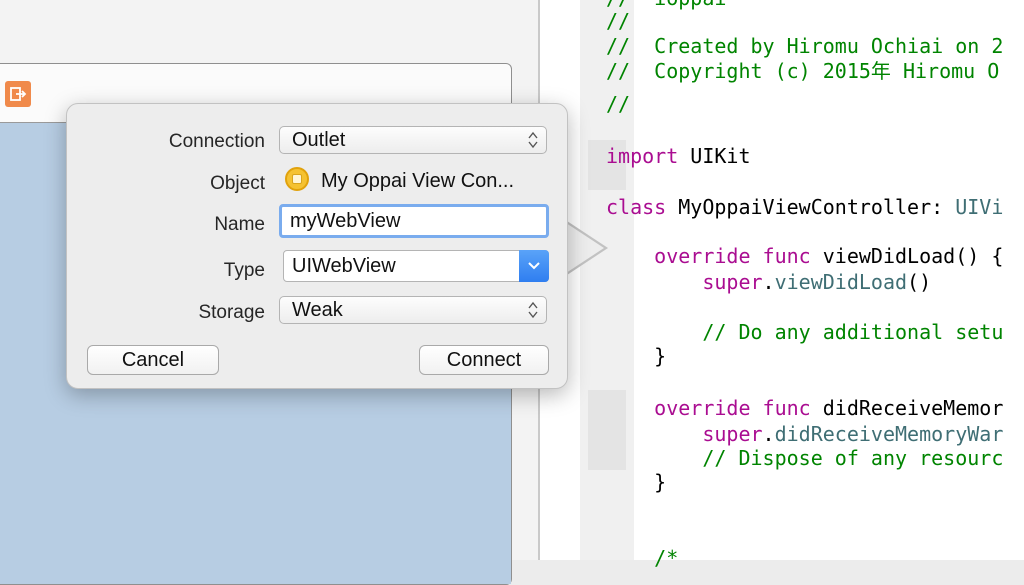 The image size is (1024, 585). What do you see at coordinates (317, 310) in the screenshot?
I see `storage-value: Weak` at bounding box center [317, 310].